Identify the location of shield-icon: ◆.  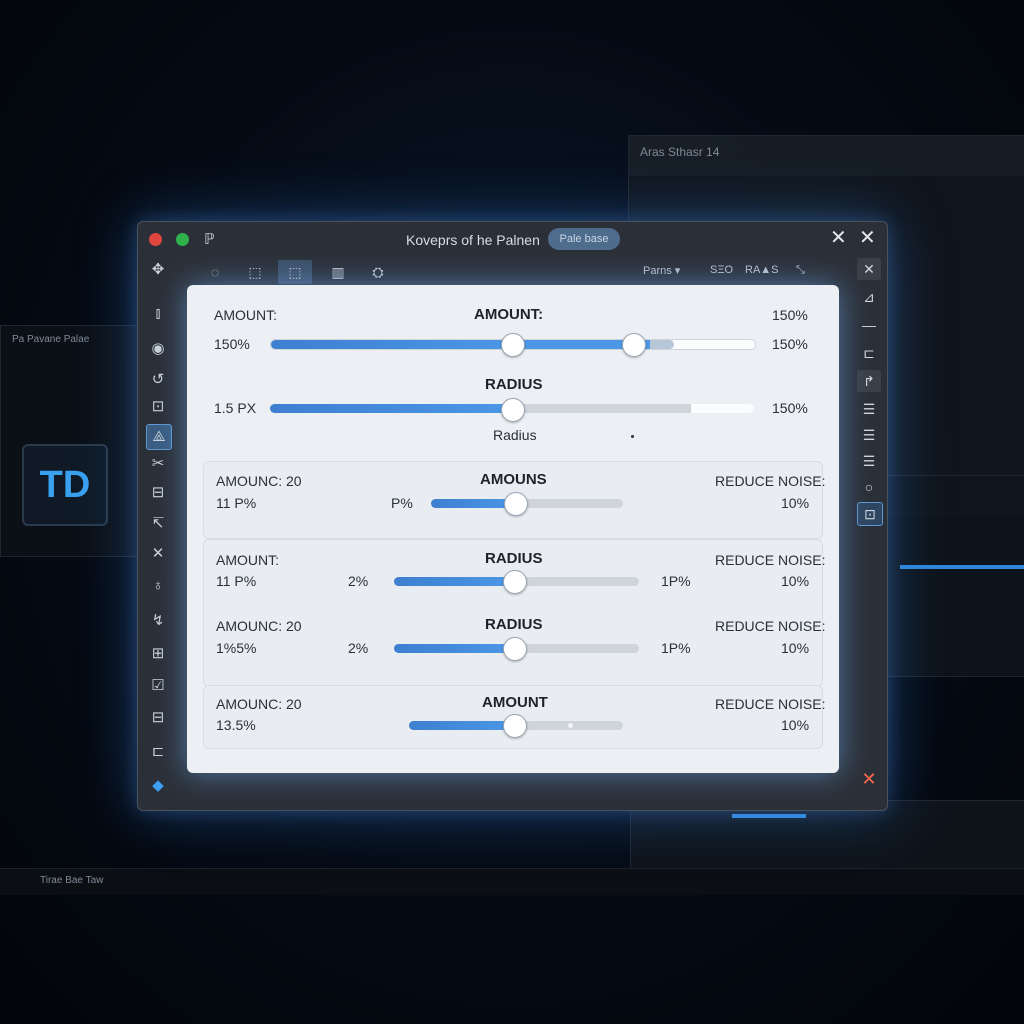
(158, 786).